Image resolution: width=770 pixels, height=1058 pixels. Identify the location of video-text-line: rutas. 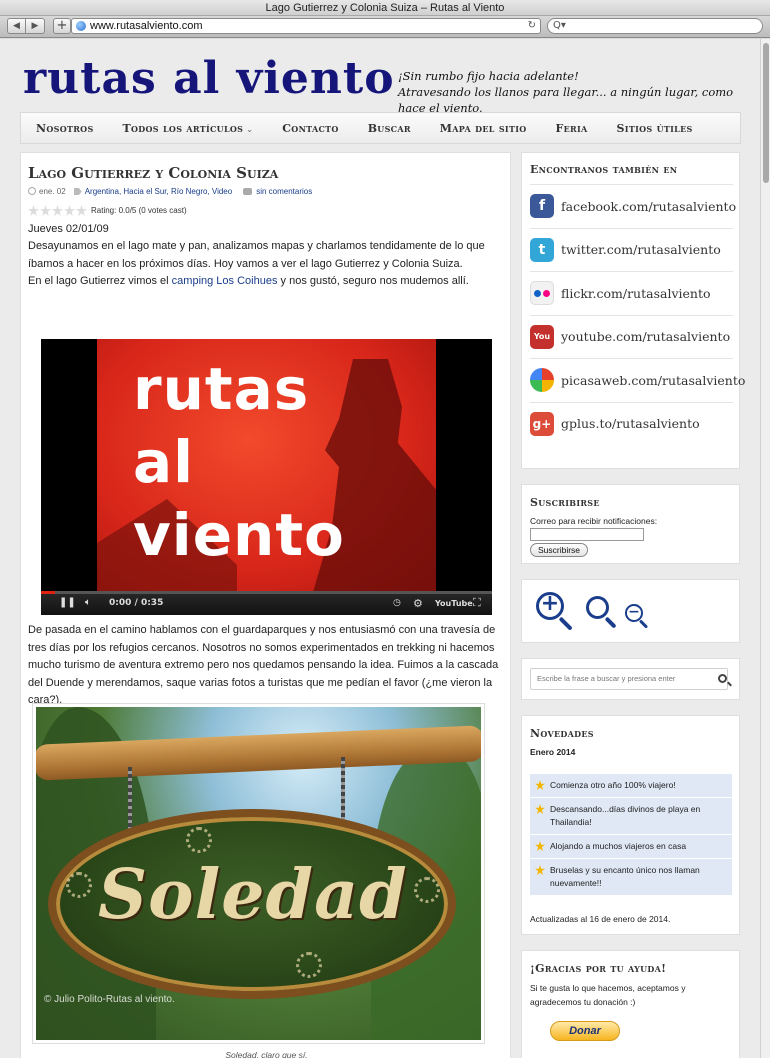
(221, 389).